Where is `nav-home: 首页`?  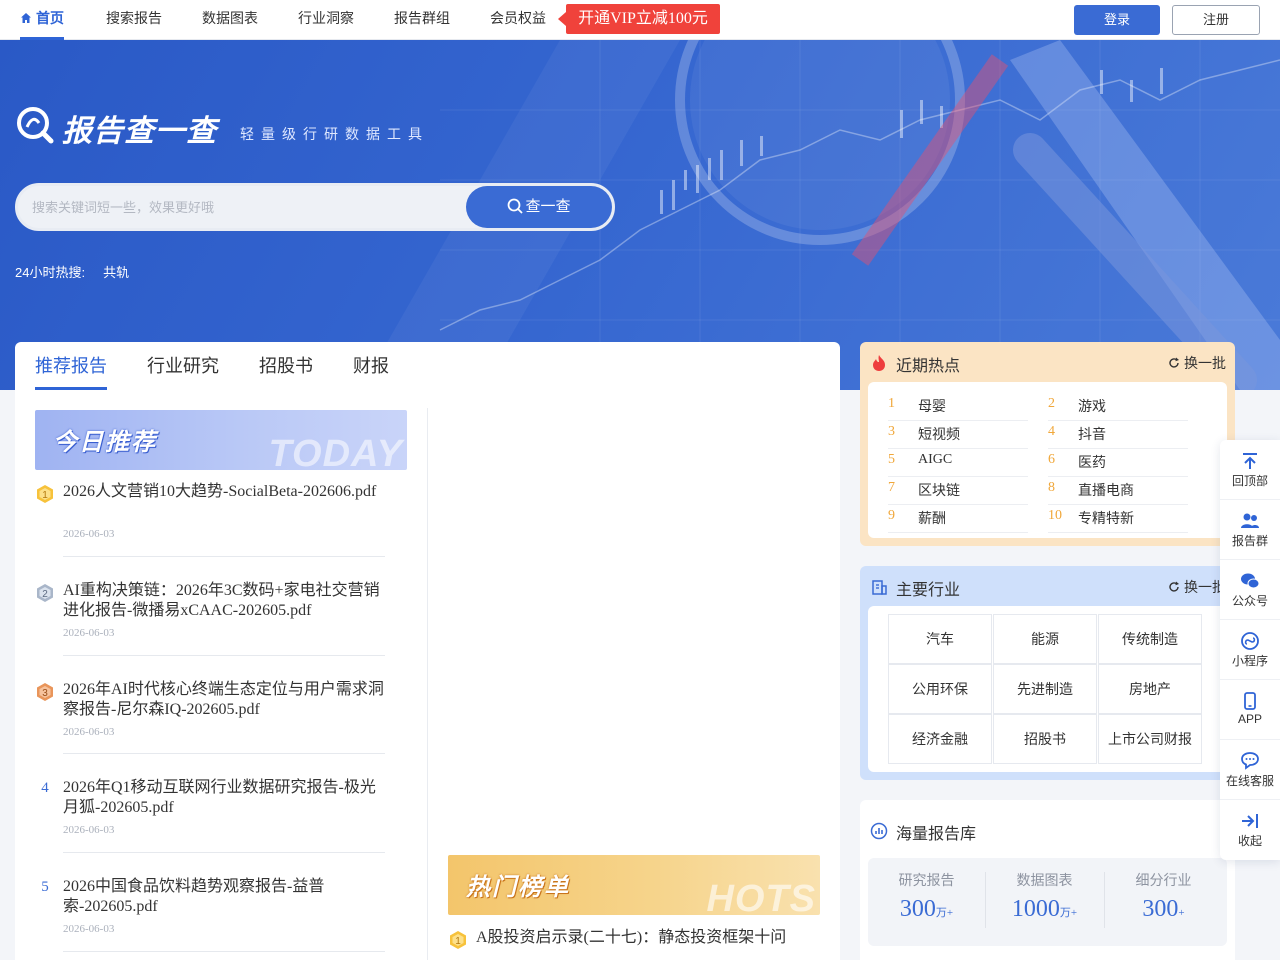
nav-home: 首页 is located at coordinates (42, 20).